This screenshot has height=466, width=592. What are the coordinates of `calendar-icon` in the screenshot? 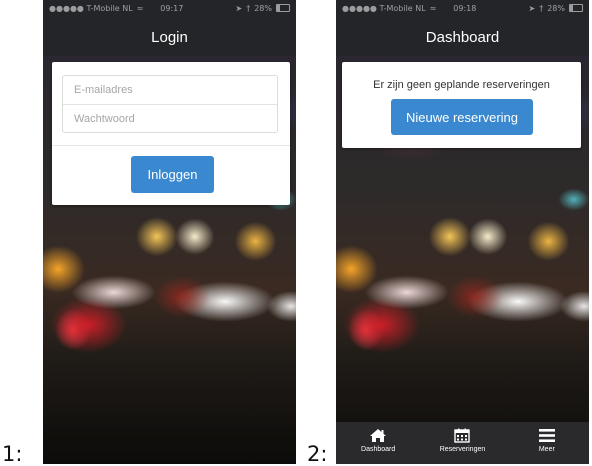 It's located at (462, 435).